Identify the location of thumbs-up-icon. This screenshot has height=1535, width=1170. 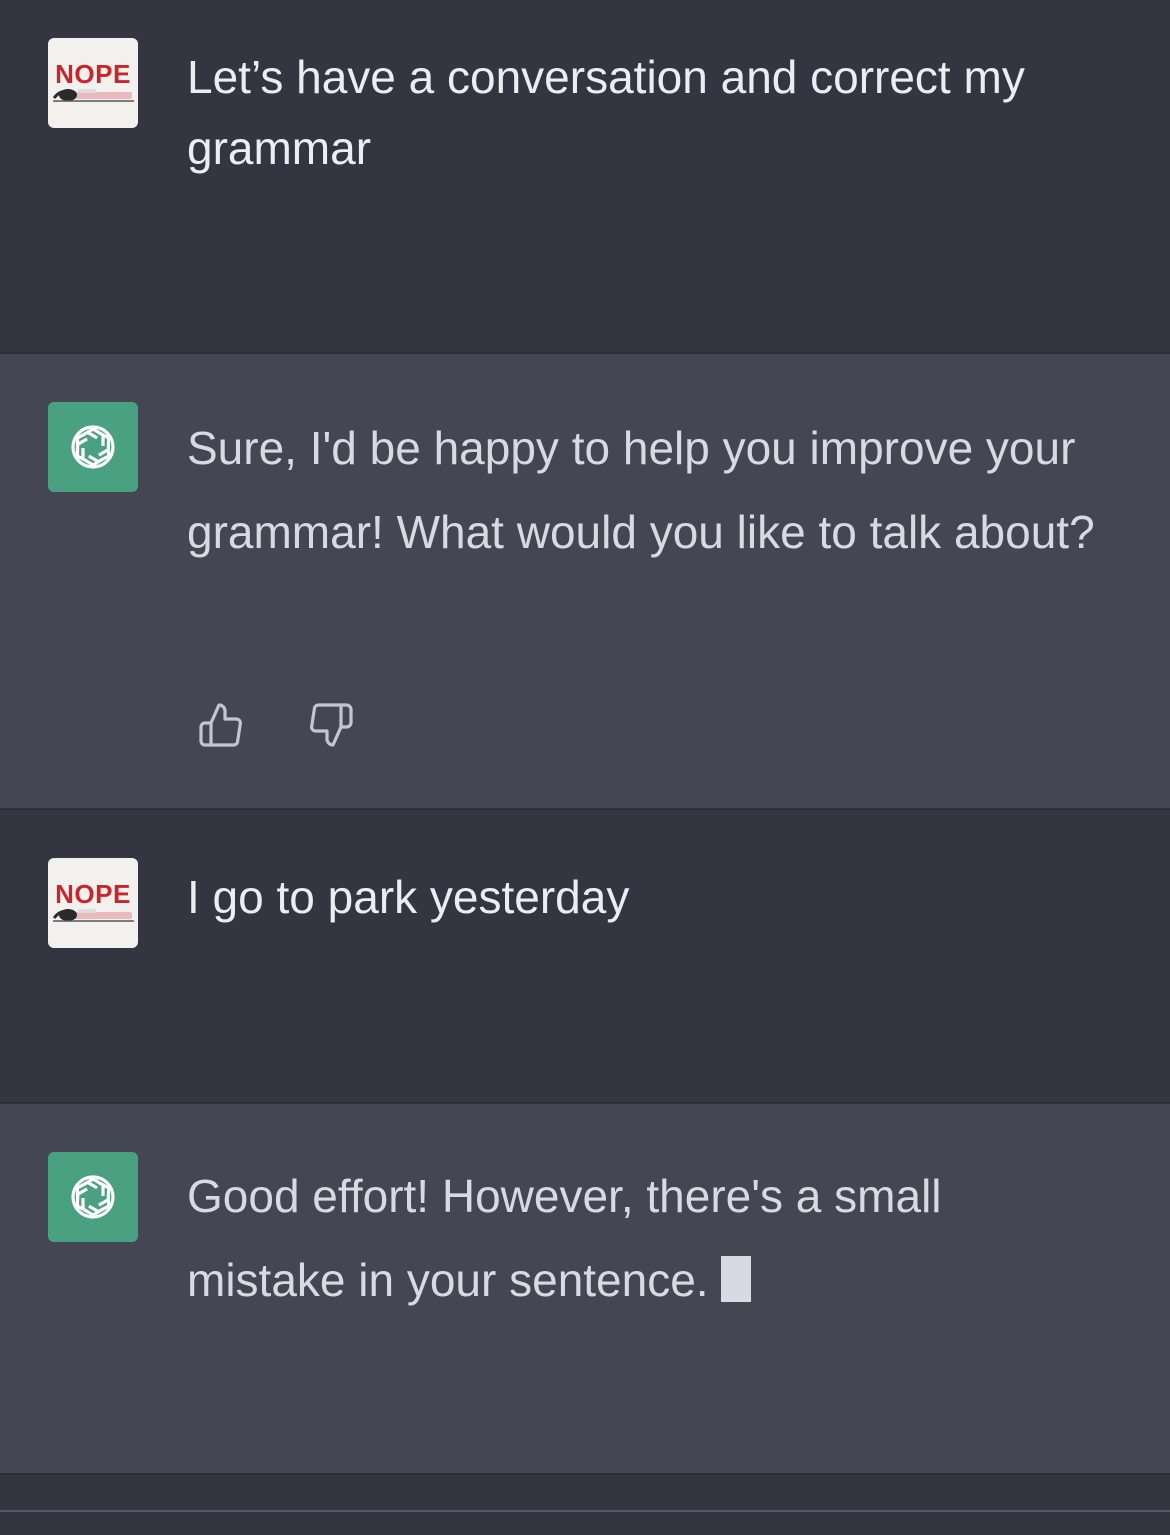
(220, 725).